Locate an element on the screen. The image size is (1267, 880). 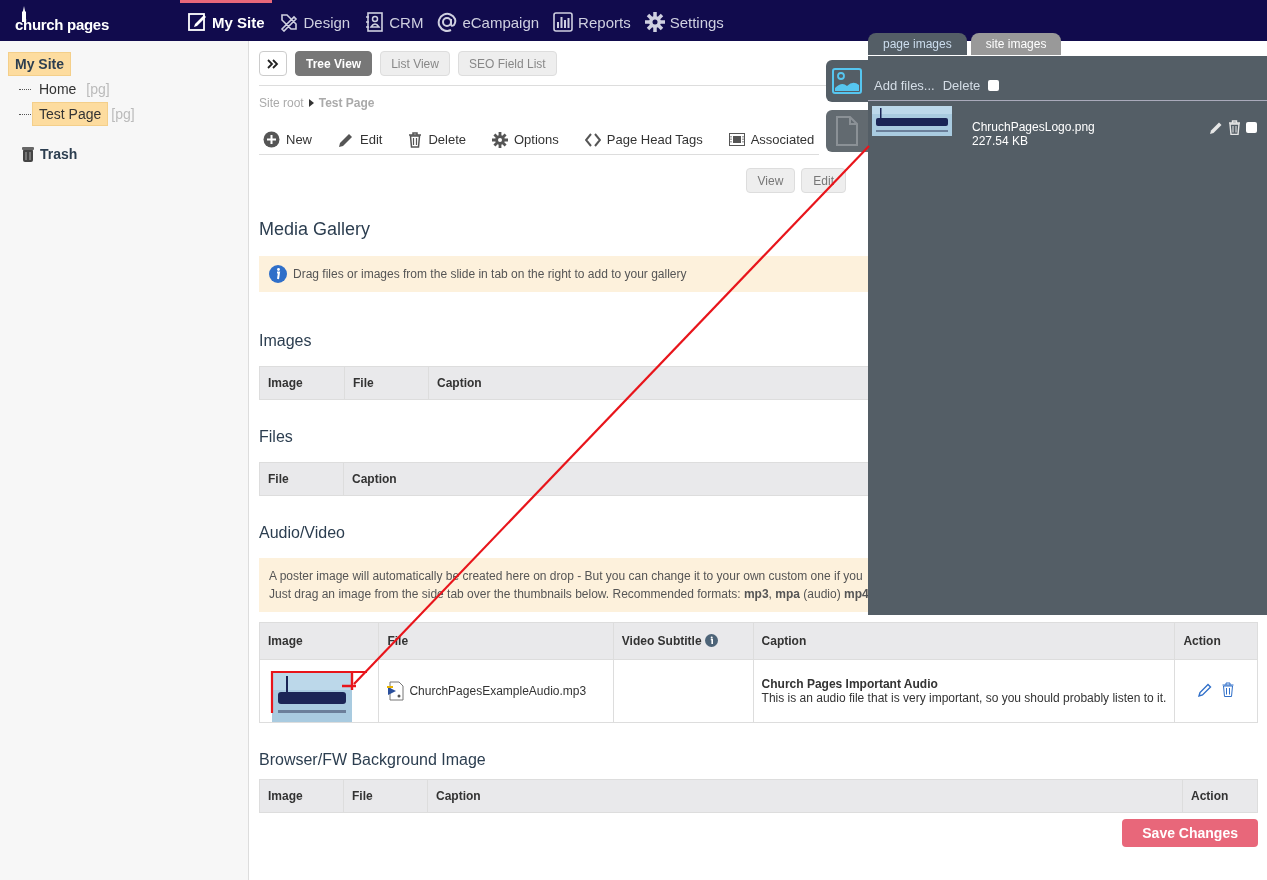
trash-can-icon is located at coordinates (28, 154).